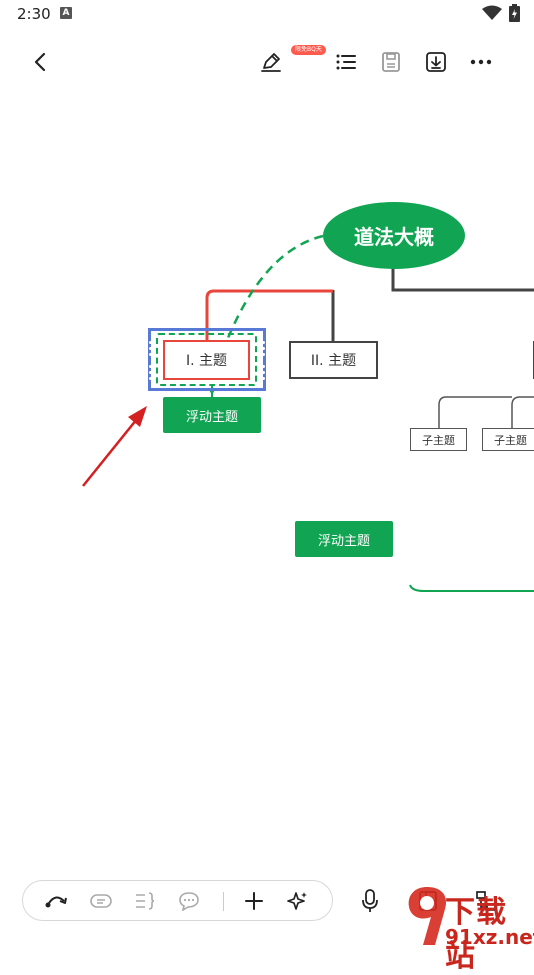  What do you see at coordinates (471, 588) in the screenshot?
I see `summary-bracket` at bounding box center [471, 588].